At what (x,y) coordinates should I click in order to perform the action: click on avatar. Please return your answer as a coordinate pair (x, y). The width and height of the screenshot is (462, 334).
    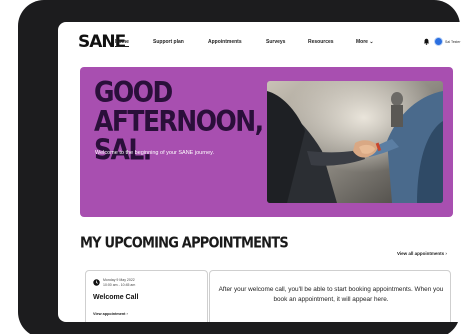
    Looking at the image, I should click on (438, 41).